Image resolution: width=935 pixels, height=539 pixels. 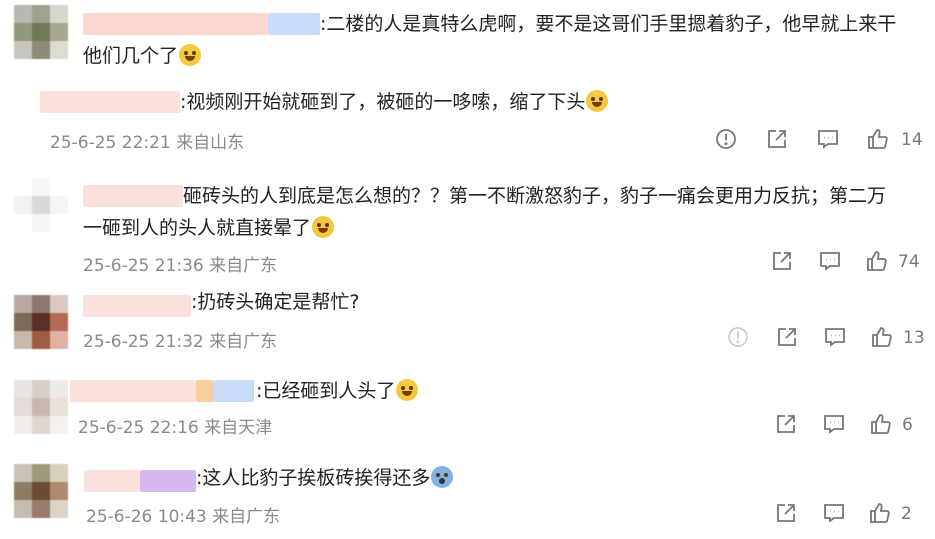 I want to click on comment-text: :视频刚开始就砸到了，被砸的一哆嗦，缩了下头, so click(x=394, y=102).